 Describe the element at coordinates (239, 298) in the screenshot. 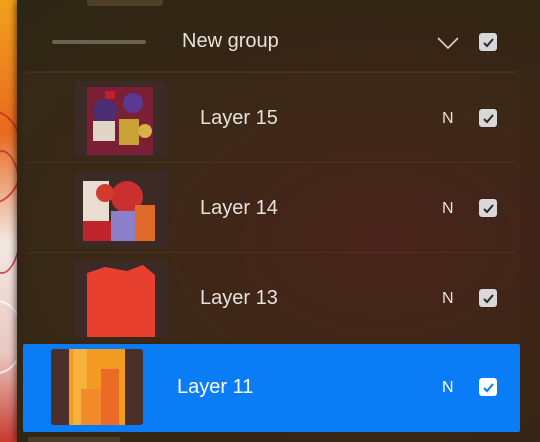

I see `layer-name: Layer 13` at that location.